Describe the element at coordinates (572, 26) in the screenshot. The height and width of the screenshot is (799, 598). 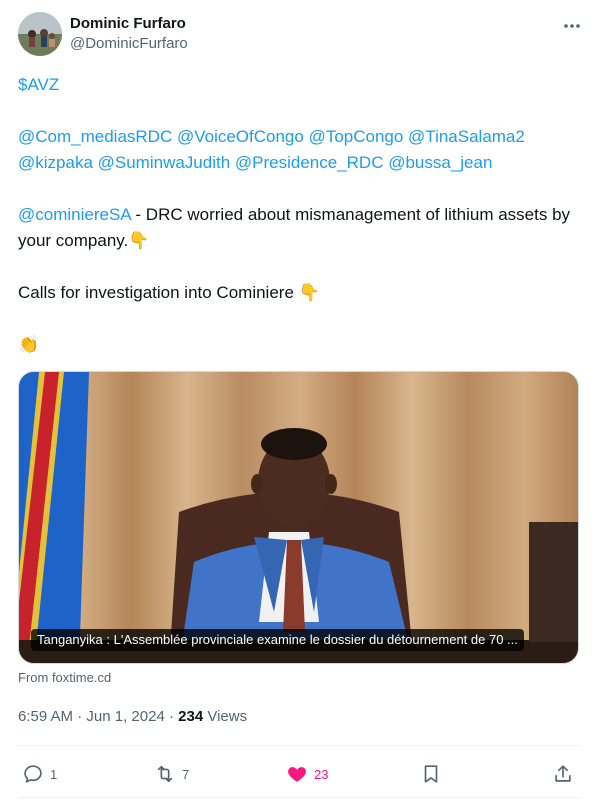
I see `more-options-icon` at that location.